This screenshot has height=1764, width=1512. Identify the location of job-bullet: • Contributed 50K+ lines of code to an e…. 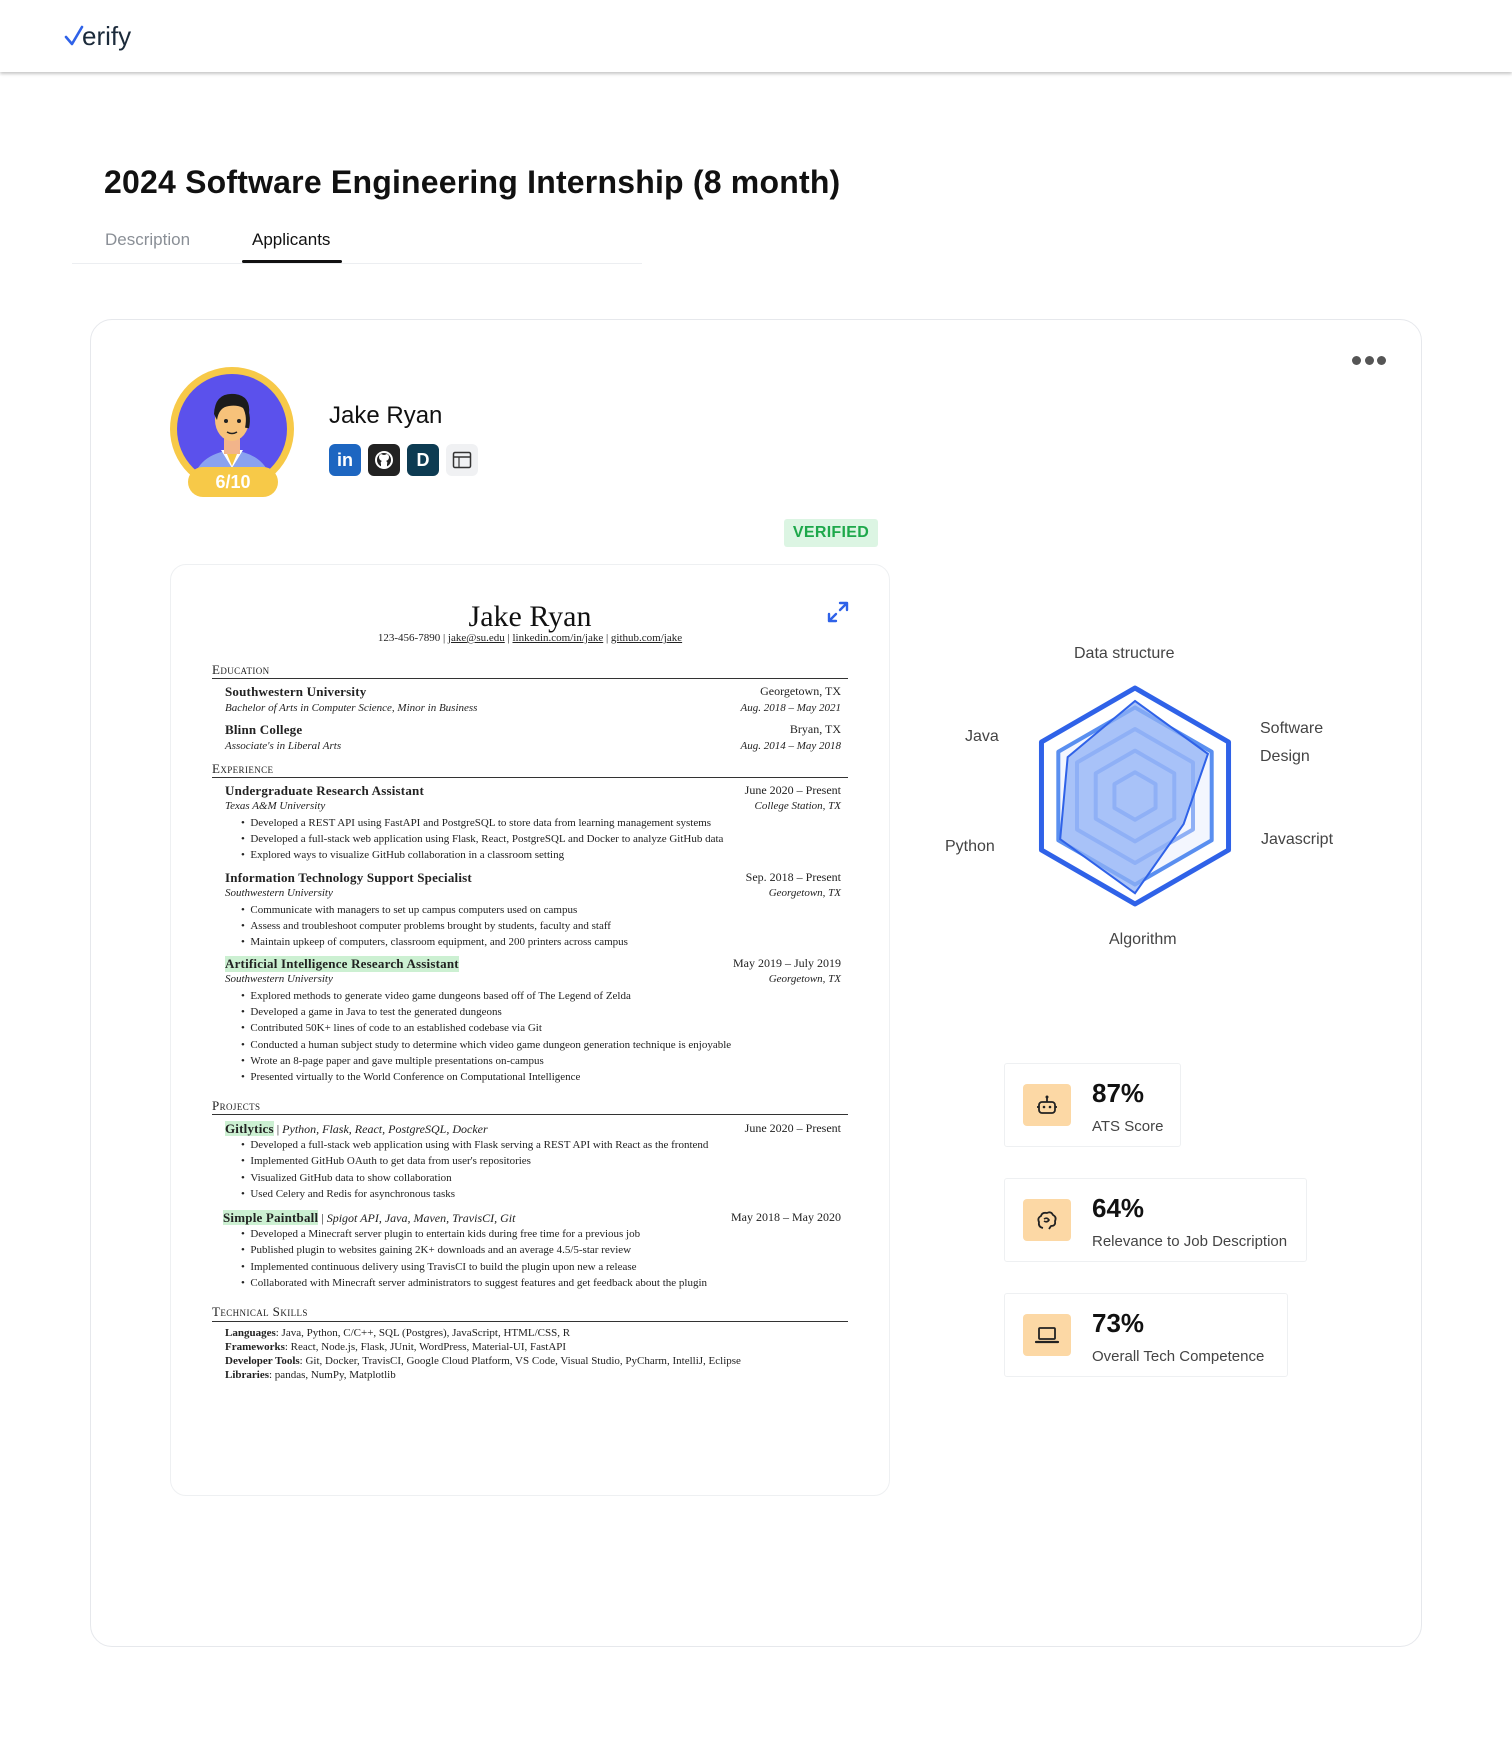
(391, 1028).